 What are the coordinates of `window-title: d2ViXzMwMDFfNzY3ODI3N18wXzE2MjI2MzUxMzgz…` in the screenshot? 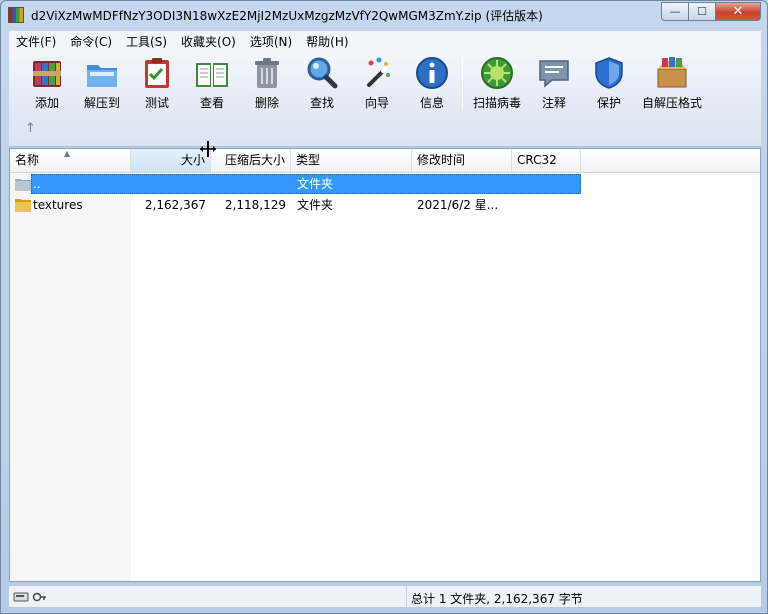 It's located at (287, 16).